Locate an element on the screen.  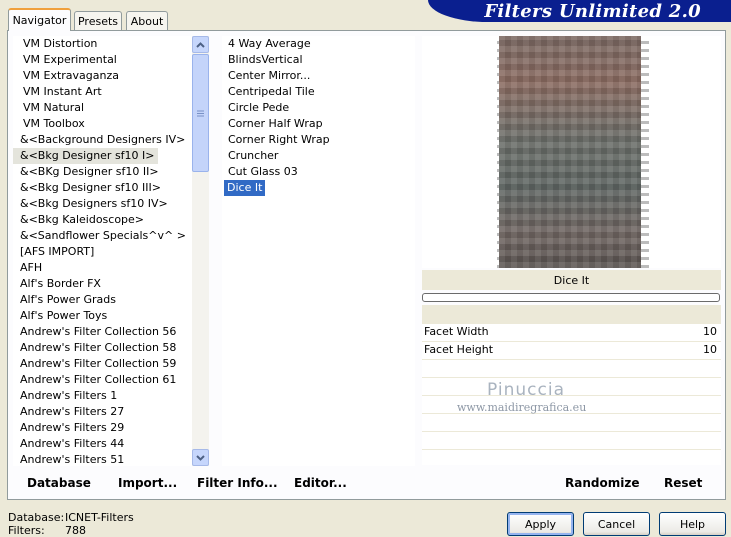
apply-label: Apply is located at coordinates (540, 524).